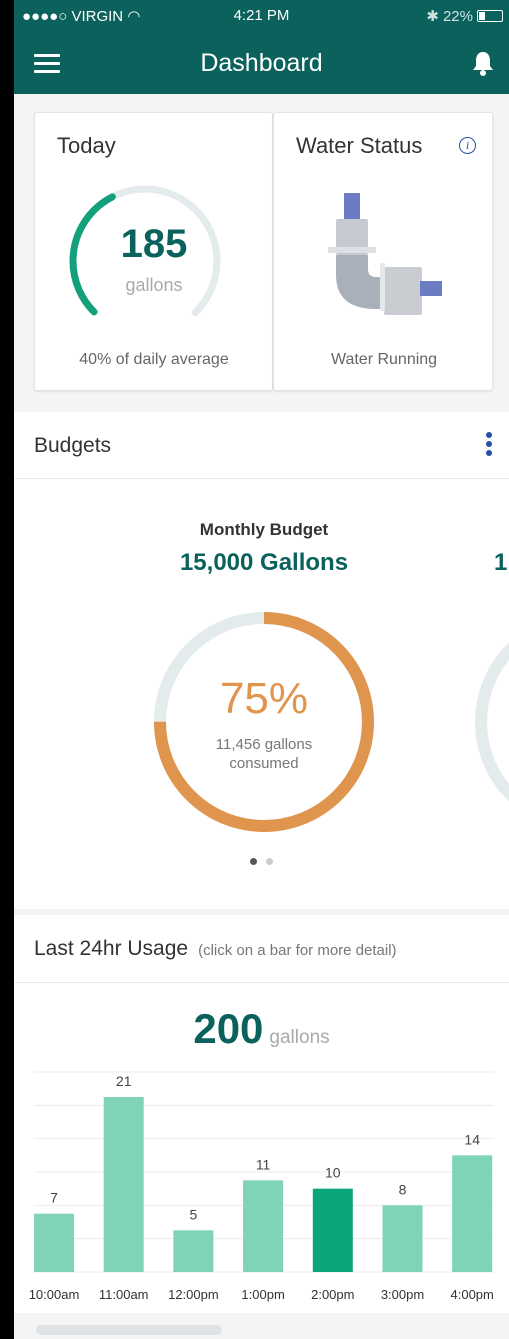 This screenshot has width=509, height=1339. I want to click on next-budget-peek: 1, so click(500, 563).